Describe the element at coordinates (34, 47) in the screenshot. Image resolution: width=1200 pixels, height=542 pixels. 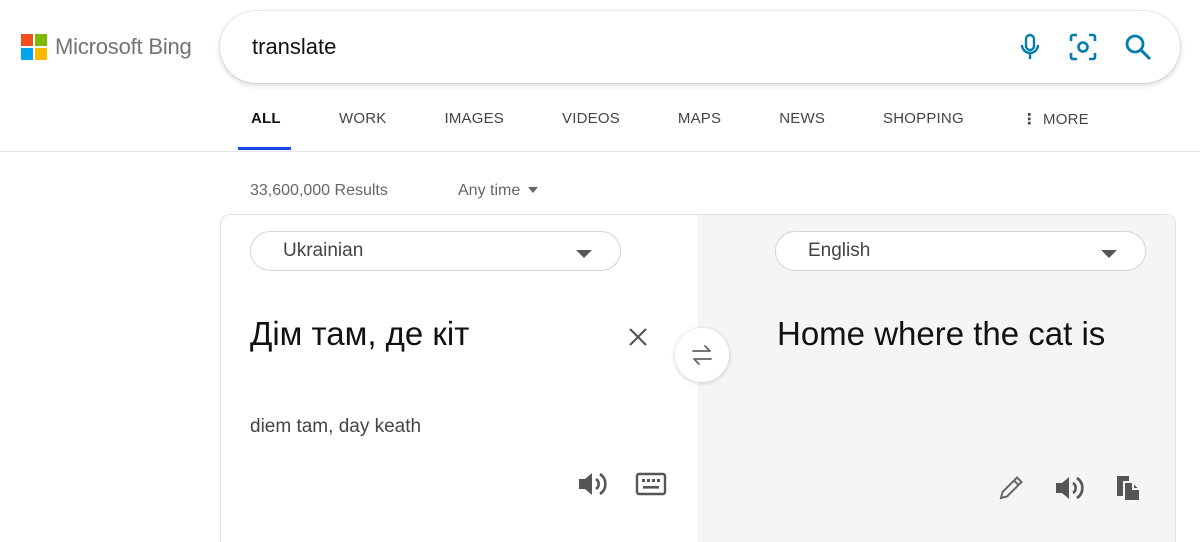
I see `microsoft-logo-icon` at that location.